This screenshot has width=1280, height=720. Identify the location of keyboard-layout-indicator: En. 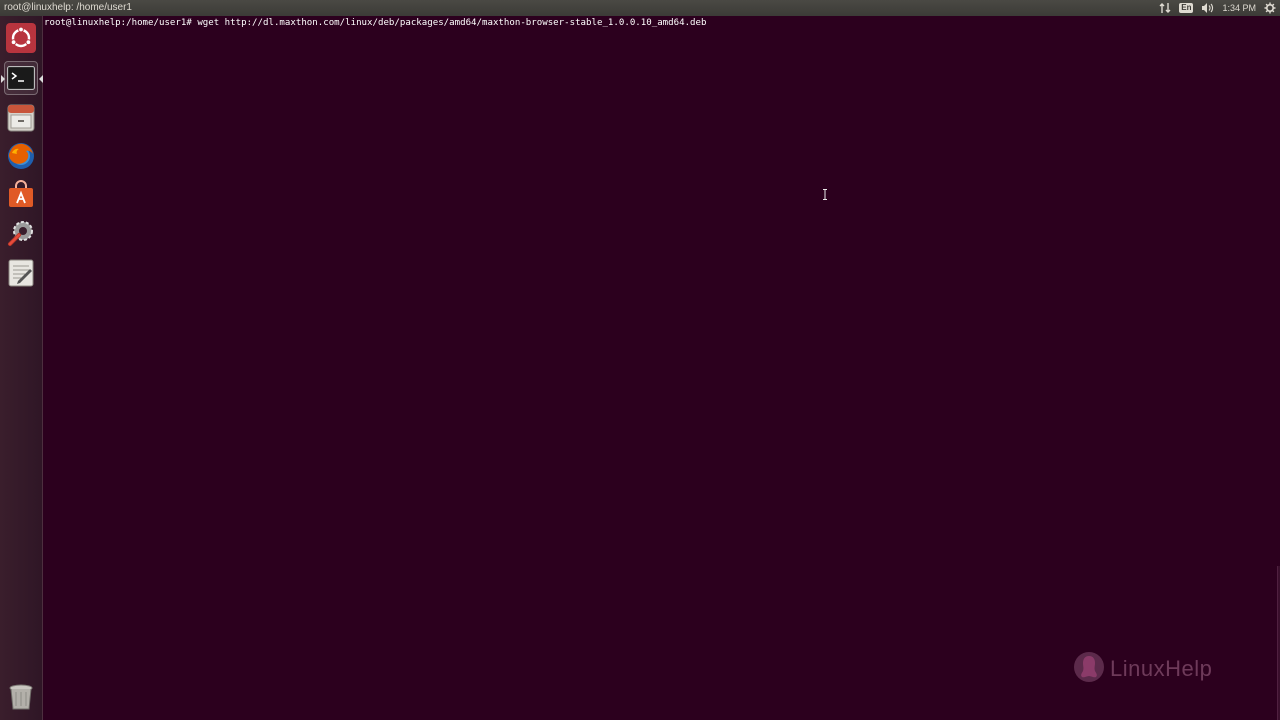
(1186, 8).